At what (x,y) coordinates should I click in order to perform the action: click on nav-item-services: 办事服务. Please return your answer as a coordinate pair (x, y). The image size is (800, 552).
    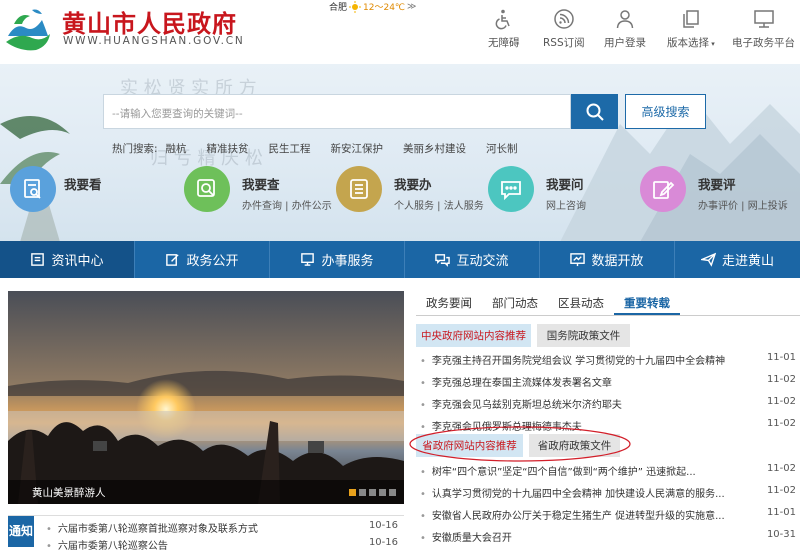
    Looking at the image, I should click on (337, 259).